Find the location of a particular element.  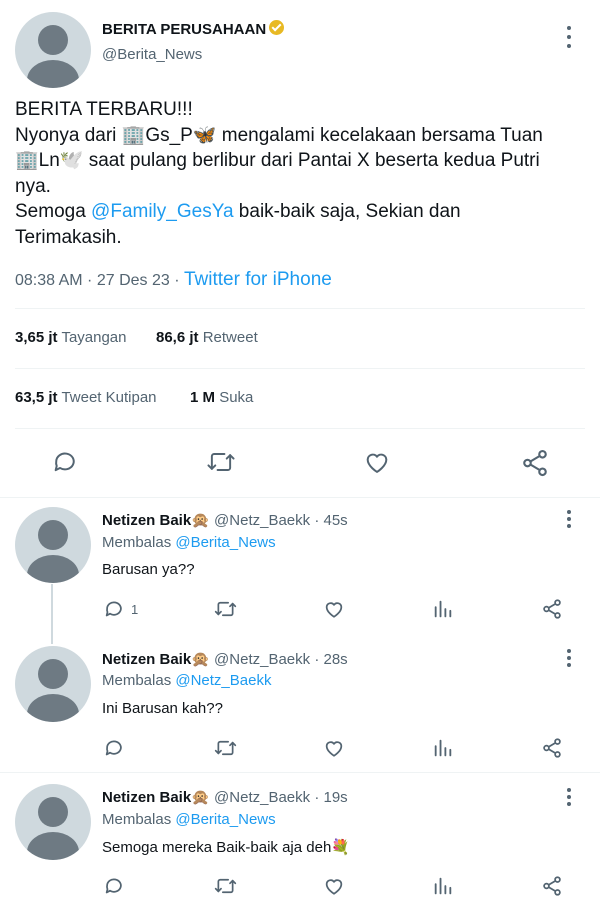

reply-time: · 28s is located at coordinates (330, 659).